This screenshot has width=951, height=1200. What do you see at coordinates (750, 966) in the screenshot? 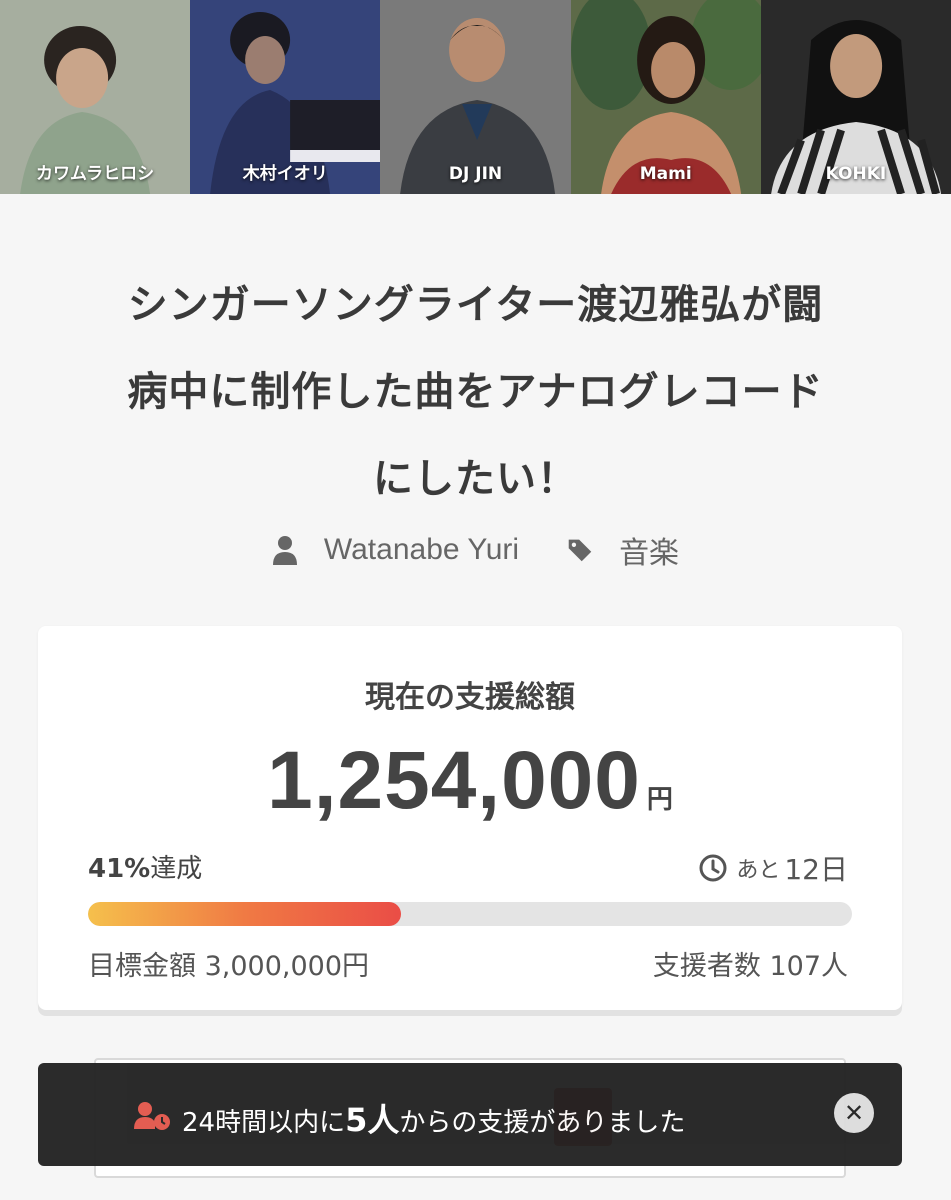
I see `supporter-count: 支援者数 107人` at bounding box center [750, 966].